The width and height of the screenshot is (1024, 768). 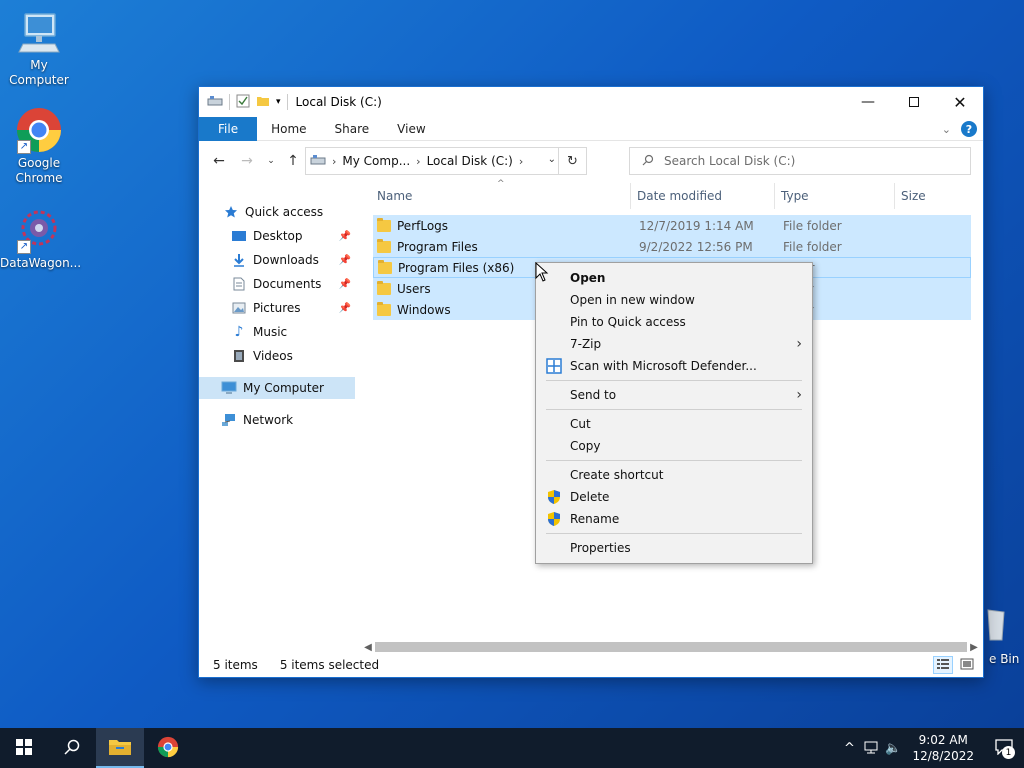 What do you see at coordinates (600, 548) in the screenshot?
I see `menu-item-label: Properties` at bounding box center [600, 548].